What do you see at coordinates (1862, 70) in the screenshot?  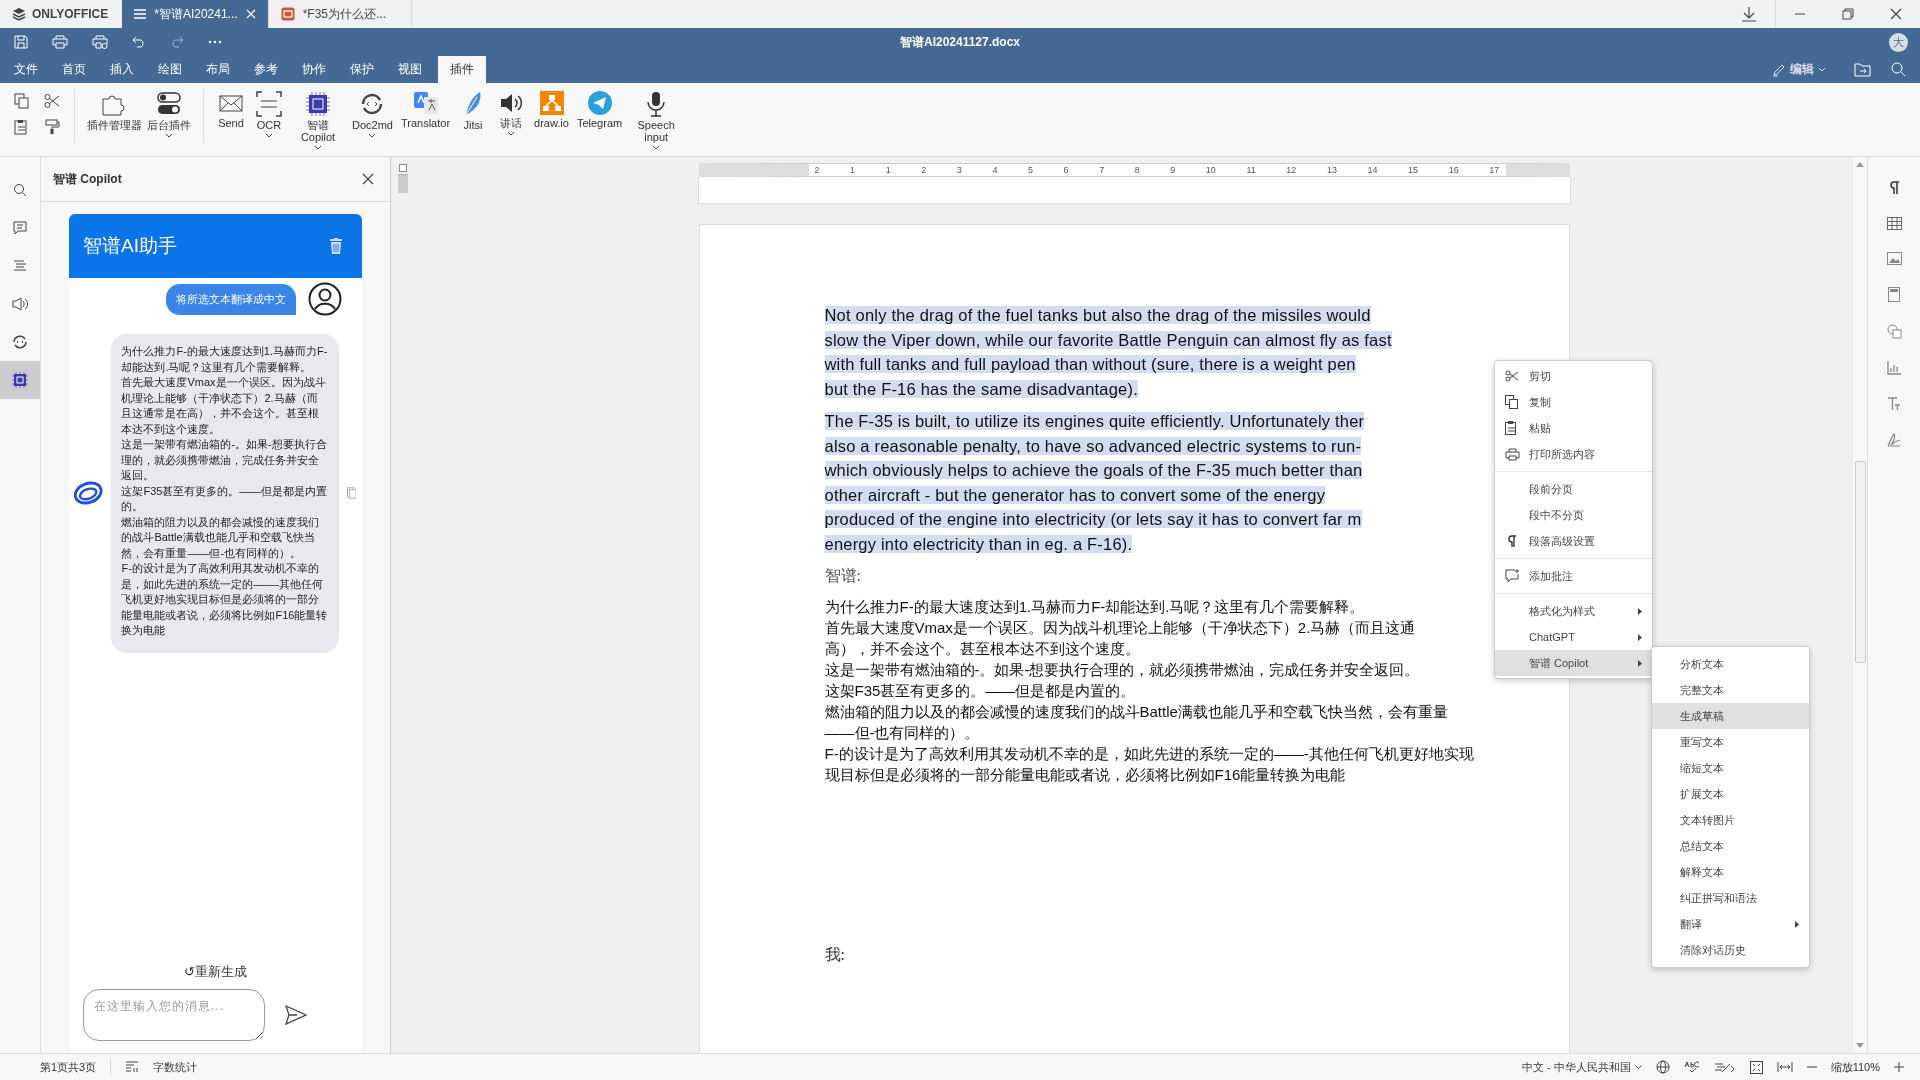 I see `folder-icon` at bounding box center [1862, 70].